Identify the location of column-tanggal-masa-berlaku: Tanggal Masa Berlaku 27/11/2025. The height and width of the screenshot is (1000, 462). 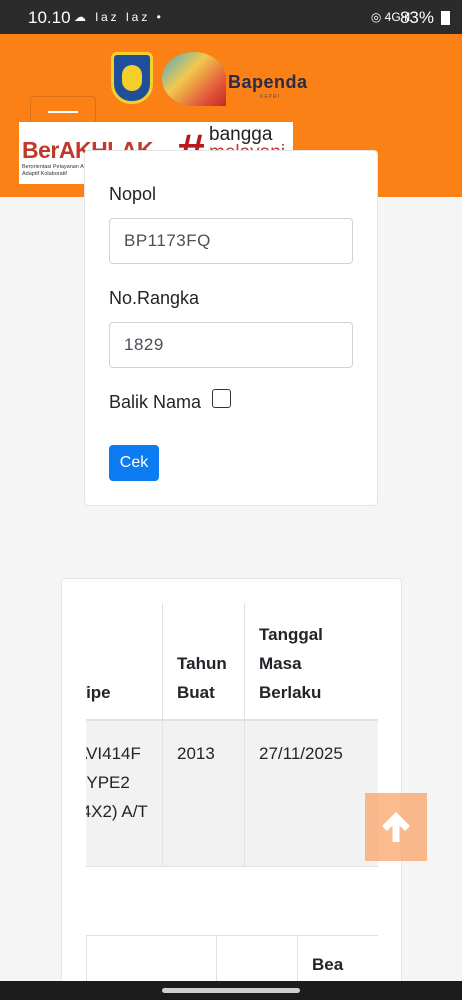
(311, 735).